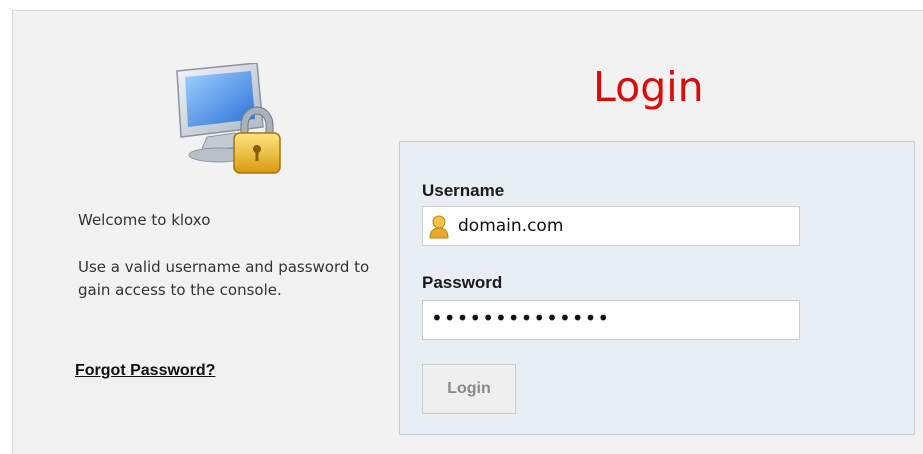 Image resolution: width=923 pixels, height=454 pixels. I want to click on forgot-password-link: Forgot Password?, so click(145, 371).